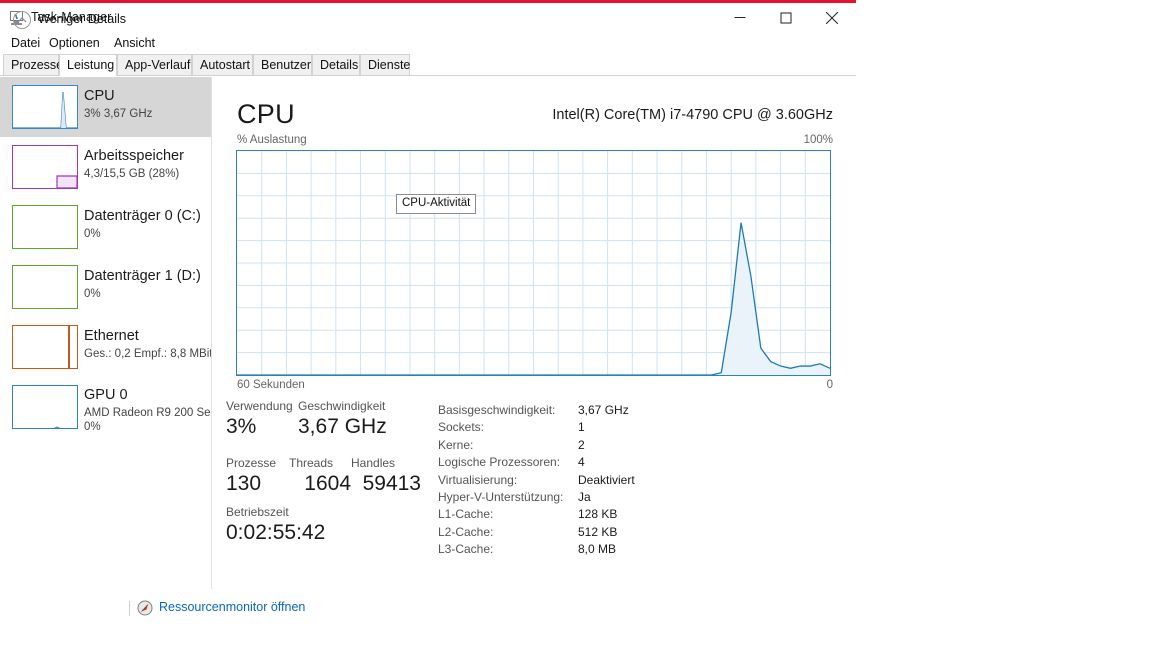 The image size is (1152, 648). I want to click on stat-header-handles: Handles, so click(373, 463).